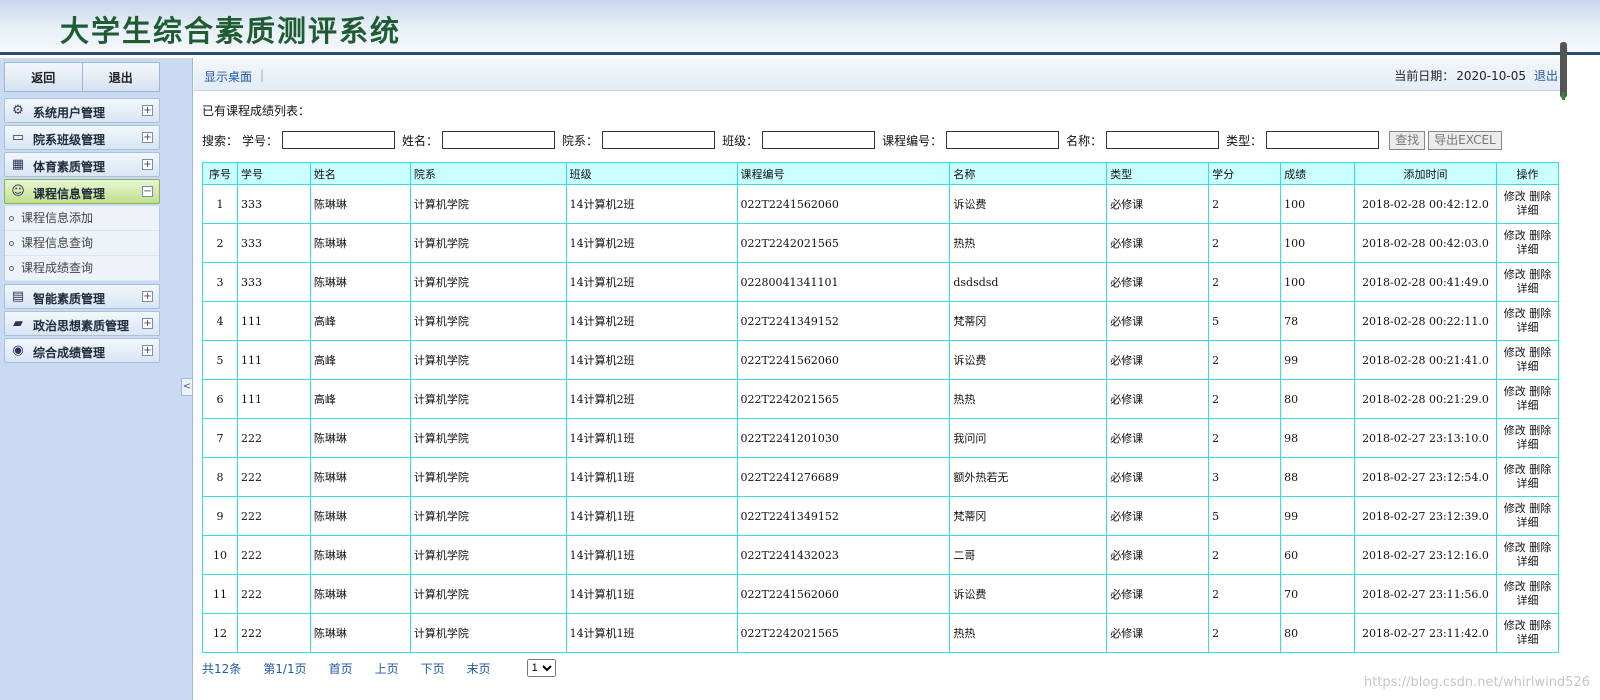 The image size is (1600, 700). What do you see at coordinates (541, 668) in the screenshot?
I see `page-select: 1` at bounding box center [541, 668].